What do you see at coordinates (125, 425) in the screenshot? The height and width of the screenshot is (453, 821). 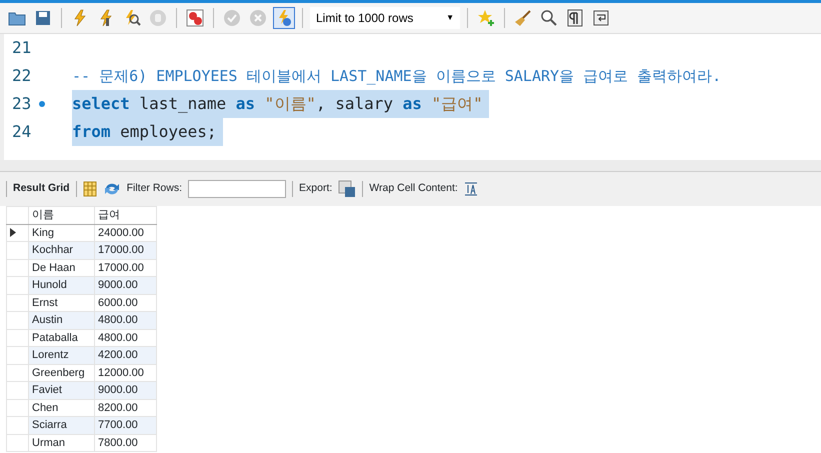 I see `table-cell: 7700.00` at bounding box center [125, 425].